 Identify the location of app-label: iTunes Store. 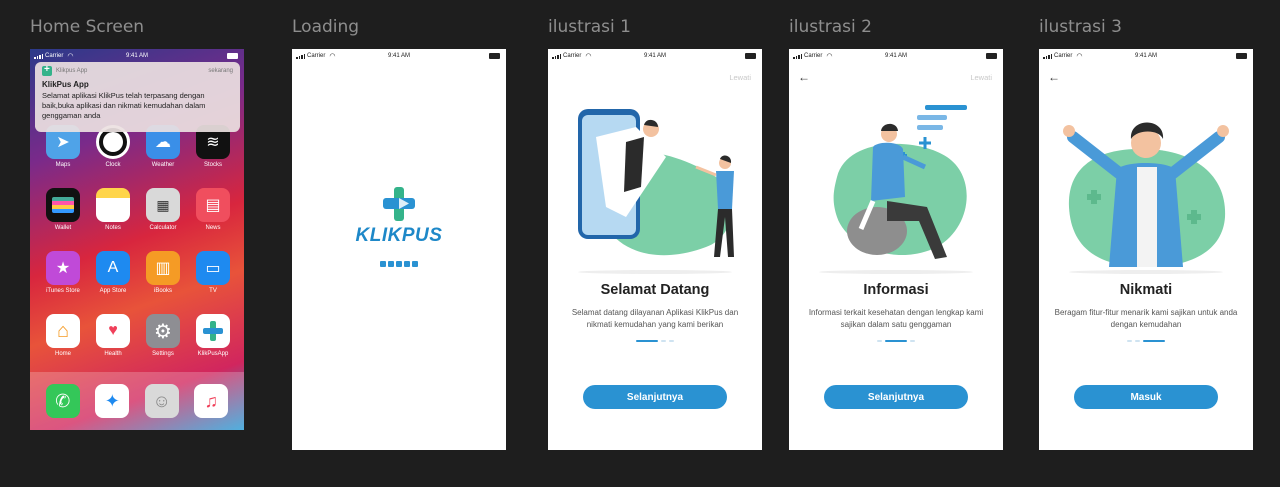
(63, 291).